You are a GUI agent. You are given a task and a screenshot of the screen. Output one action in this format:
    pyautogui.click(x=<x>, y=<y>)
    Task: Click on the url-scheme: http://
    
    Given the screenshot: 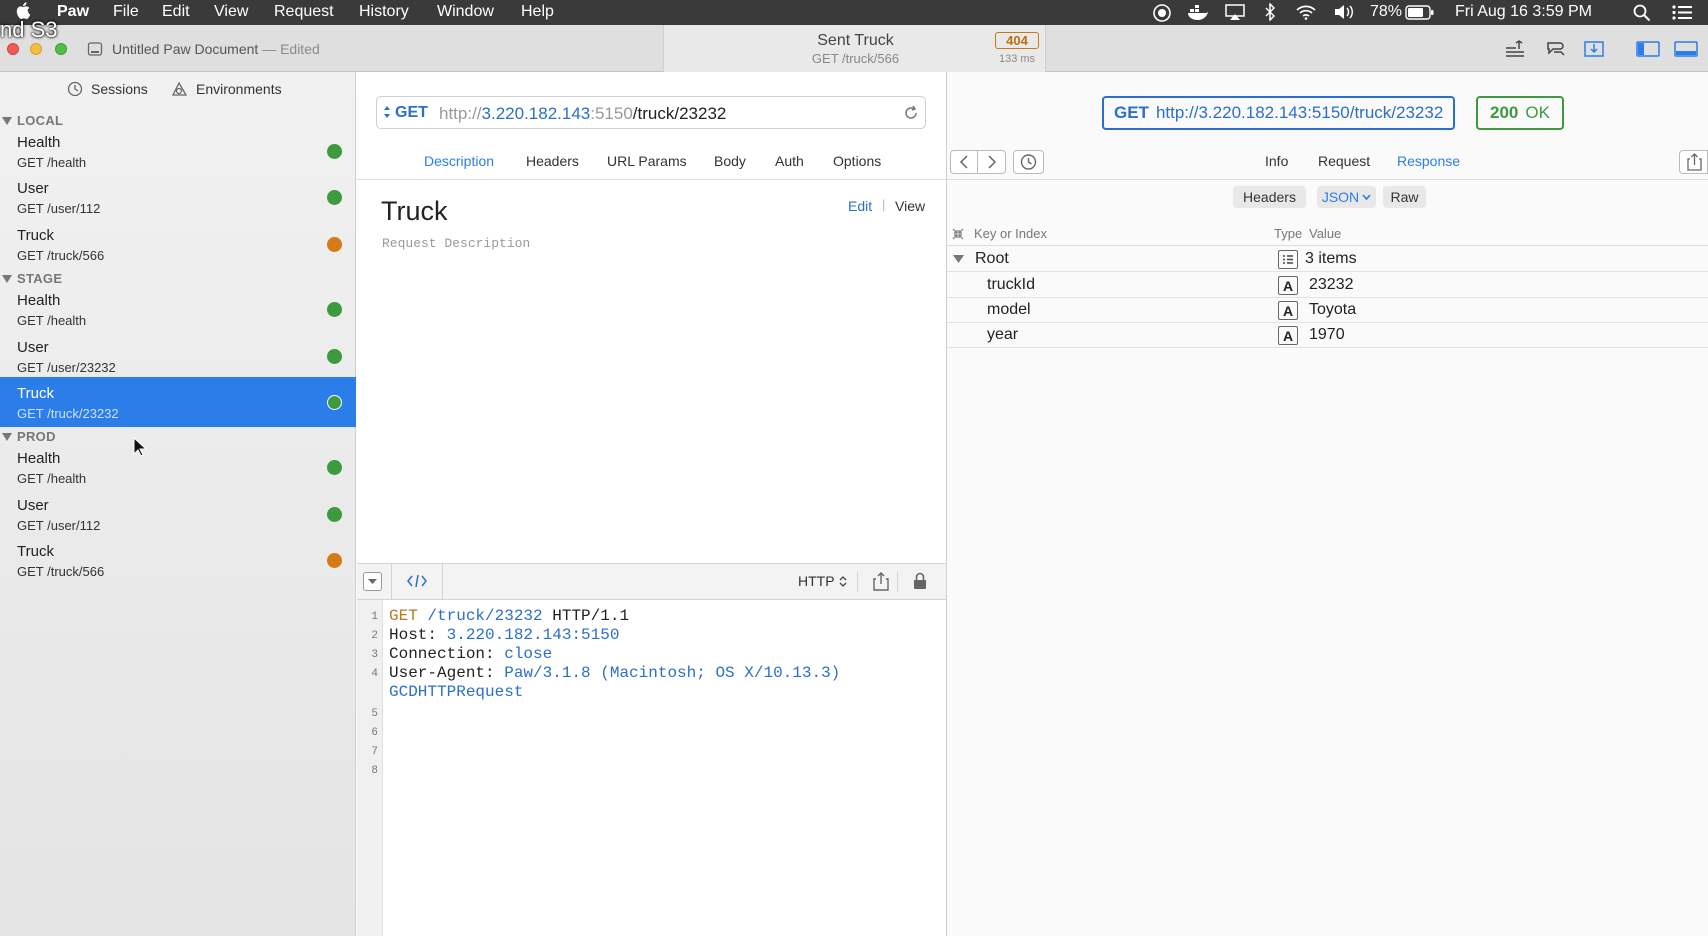 What is the action you would take?
    pyautogui.click(x=460, y=113)
    